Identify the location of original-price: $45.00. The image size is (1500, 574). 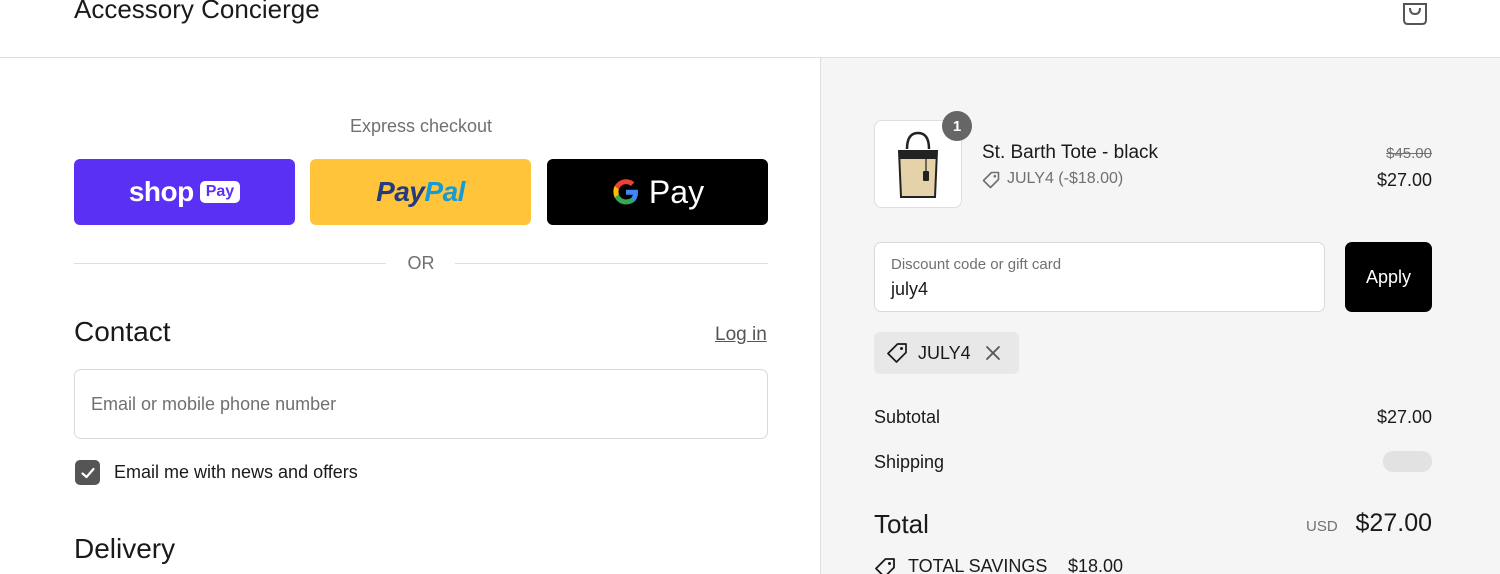
(1409, 153).